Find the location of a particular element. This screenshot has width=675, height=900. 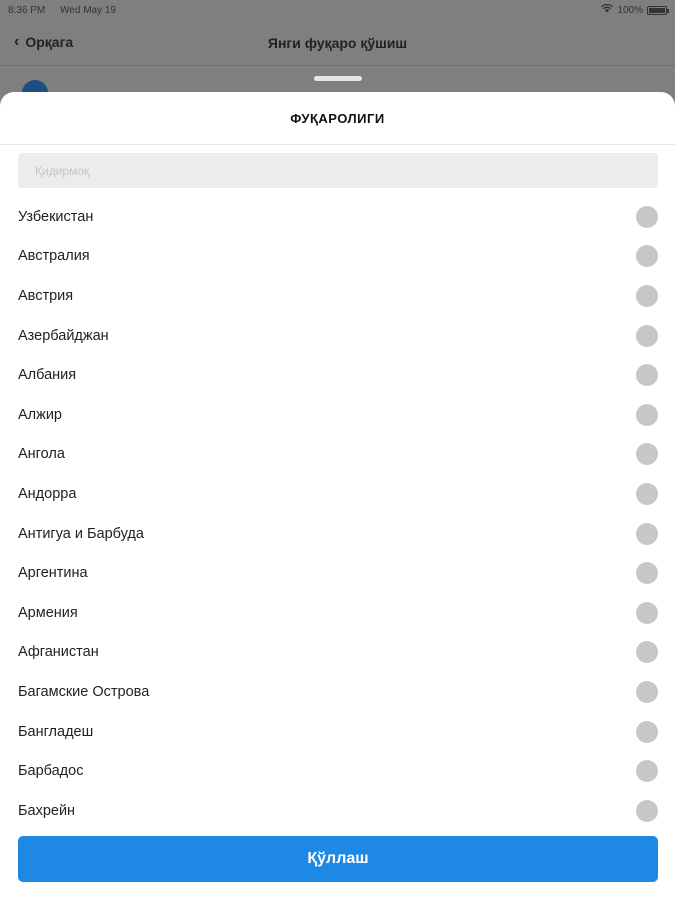

status-bar: 8:36 PM Wed May 19 100% is located at coordinates (337, 10).